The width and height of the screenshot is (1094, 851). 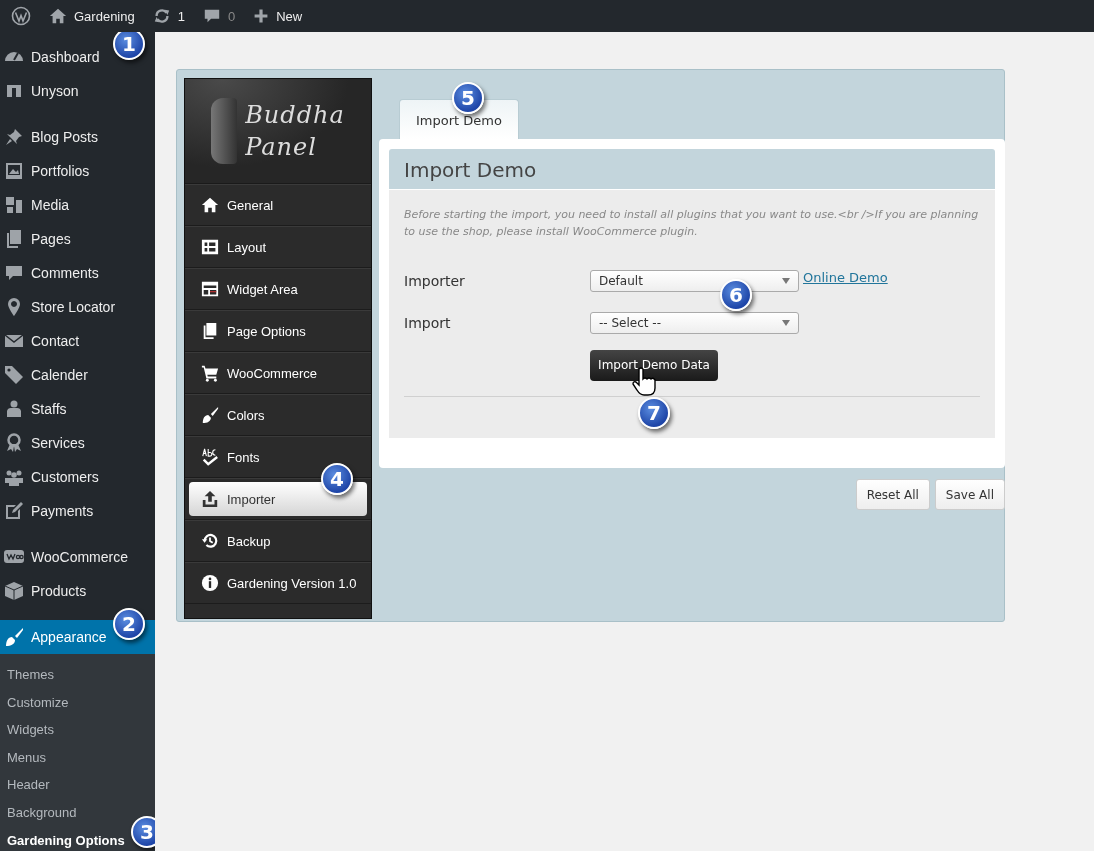 I want to click on field-label: Import, so click(x=428, y=323).